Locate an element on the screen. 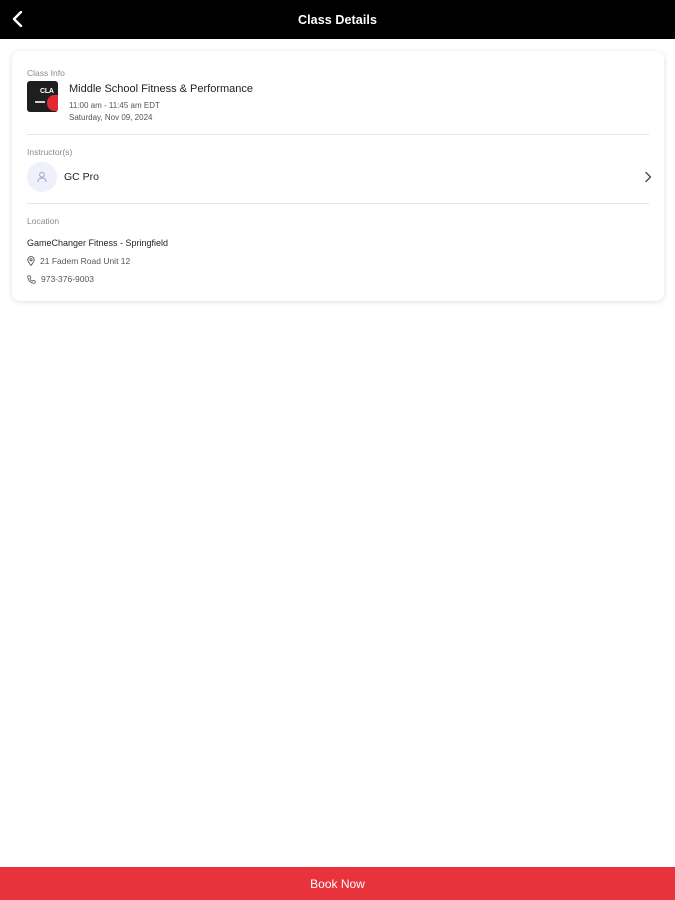 This screenshot has height=900, width=675. top-app-bar: Class Details is located at coordinates (337, 19).